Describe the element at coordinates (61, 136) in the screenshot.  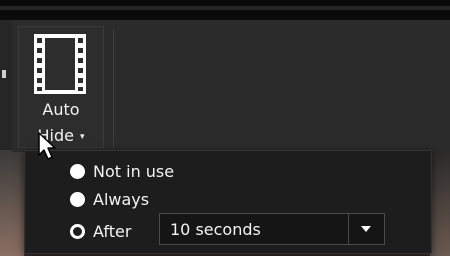
I see `auto-hide-label-line2: Hide ▾` at that location.